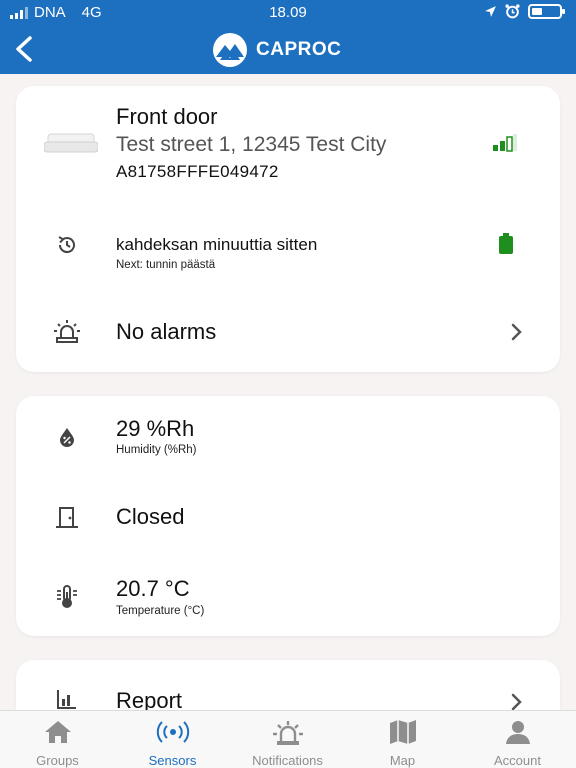 Image resolution: width=576 pixels, height=768 pixels. I want to click on battery-level-icon, so click(506, 246).